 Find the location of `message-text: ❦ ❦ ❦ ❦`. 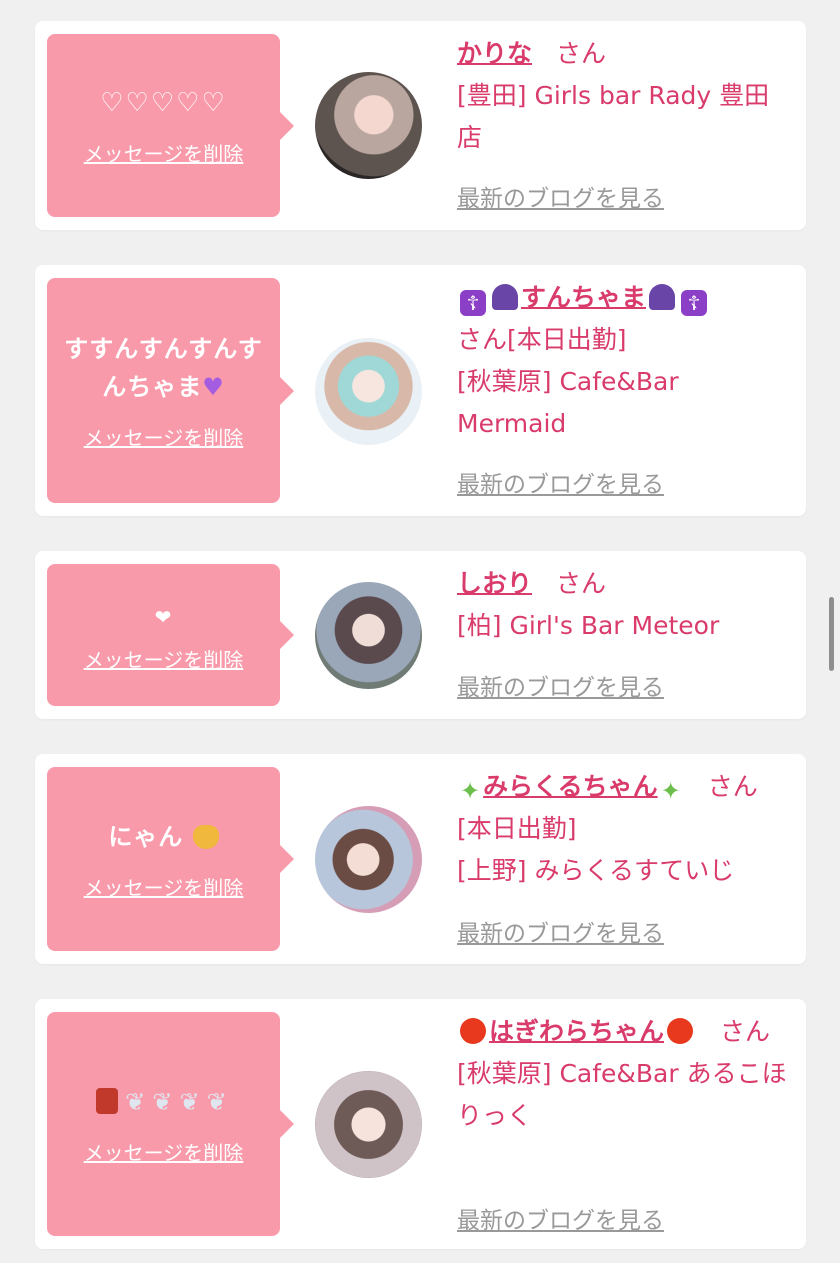

message-text: ❦ ❦ ❦ ❦ is located at coordinates (163, 1102).